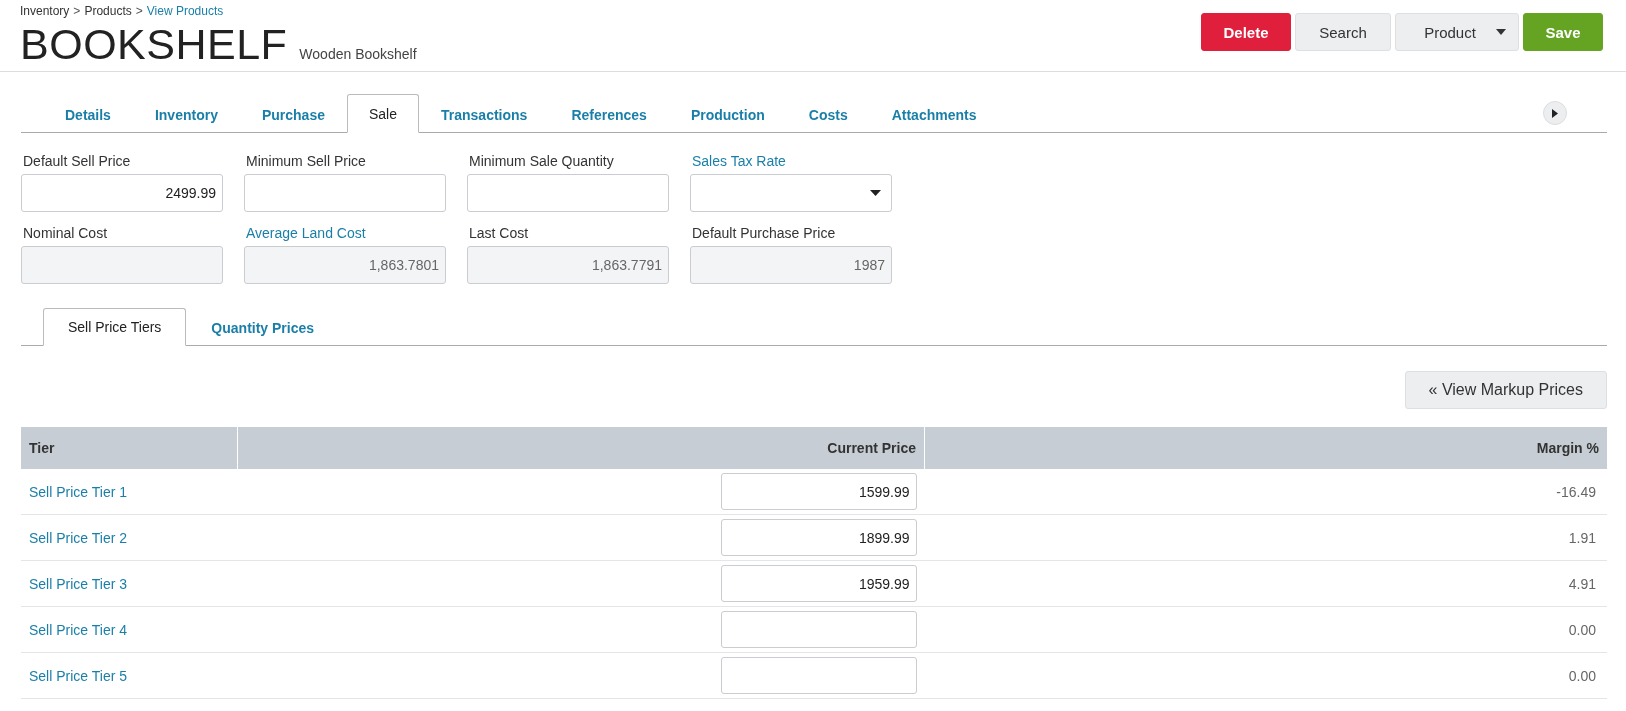 The width and height of the screenshot is (1626, 711). What do you see at coordinates (115, 327) in the screenshot?
I see `tab: Sell Price Tiers` at bounding box center [115, 327].